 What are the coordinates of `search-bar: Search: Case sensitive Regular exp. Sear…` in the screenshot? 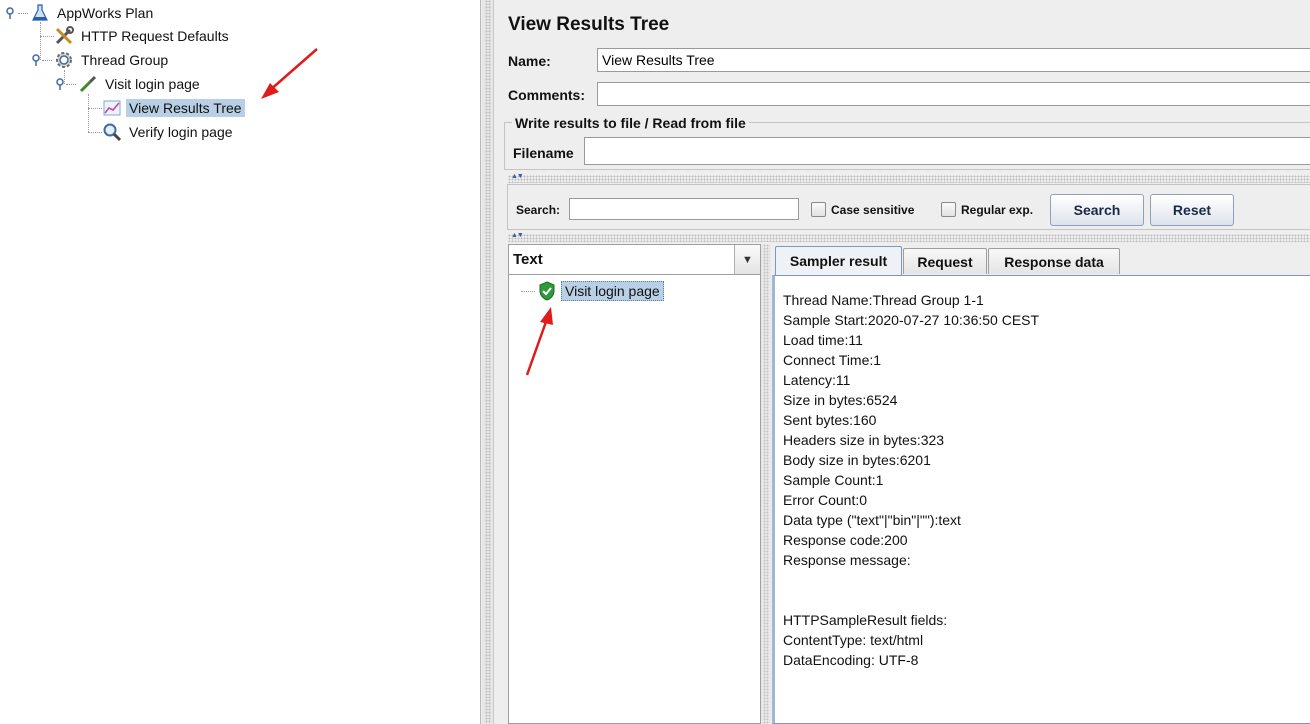 It's located at (908, 207).